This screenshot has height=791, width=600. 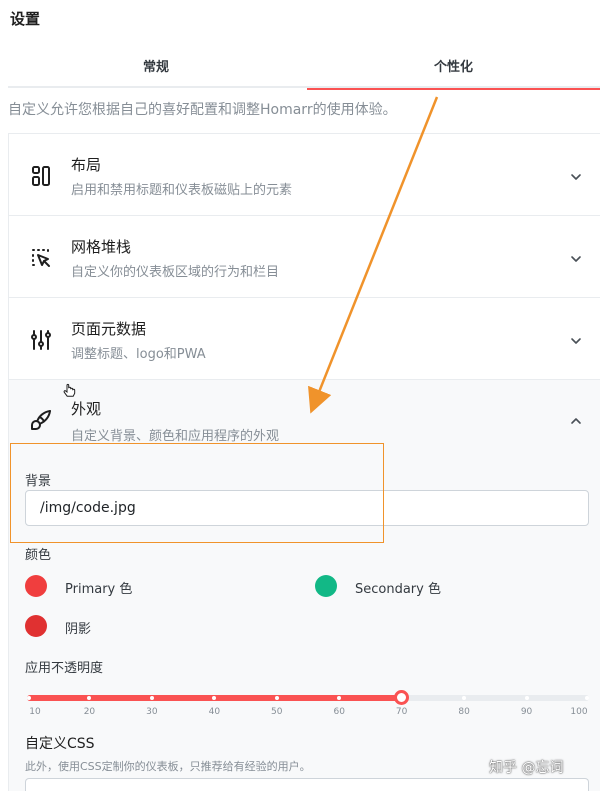 What do you see at coordinates (86, 409) in the screenshot?
I see `accordion-title: 外观` at bounding box center [86, 409].